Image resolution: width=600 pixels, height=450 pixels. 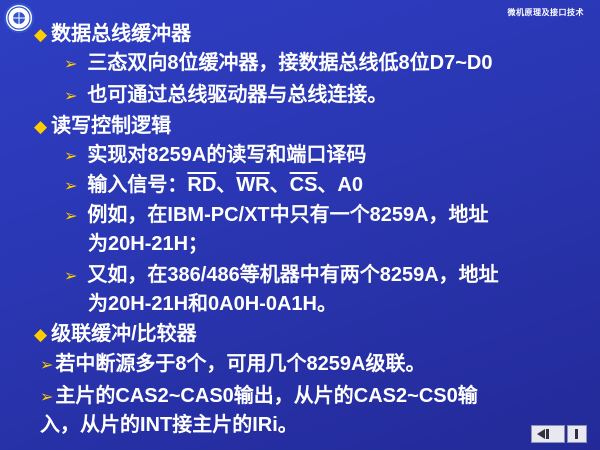 I want to click on list-item-input-signals: ➢ 输入信号：RD、WR、CS、A0, so click(x=213, y=186).